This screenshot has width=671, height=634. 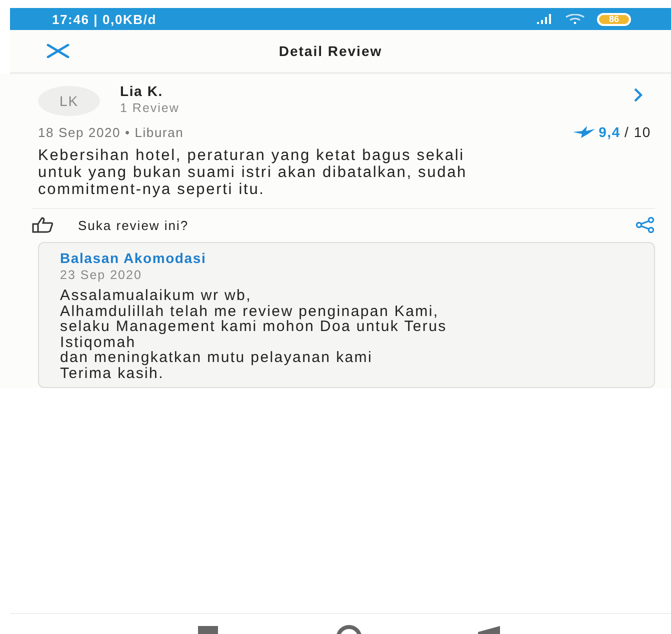 What do you see at coordinates (142, 91) in the screenshot?
I see `reviewer-name: Lia K.` at bounding box center [142, 91].